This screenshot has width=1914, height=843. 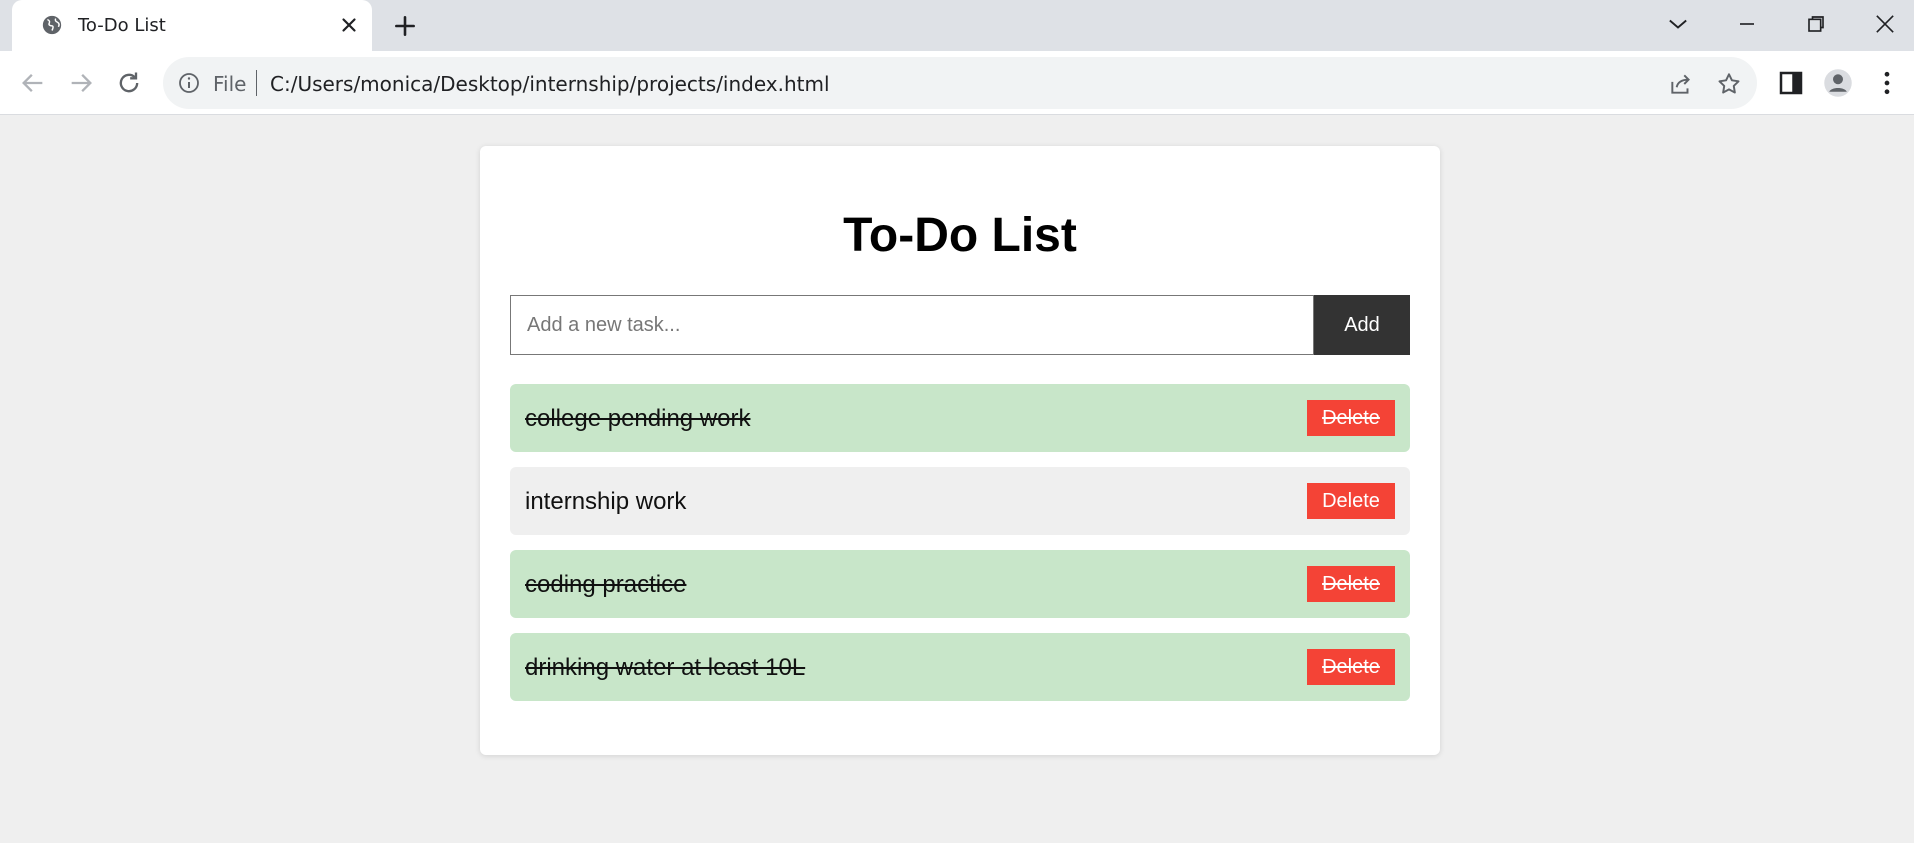 What do you see at coordinates (1747, 24) in the screenshot?
I see `minimize-icon` at bounding box center [1747, 24].